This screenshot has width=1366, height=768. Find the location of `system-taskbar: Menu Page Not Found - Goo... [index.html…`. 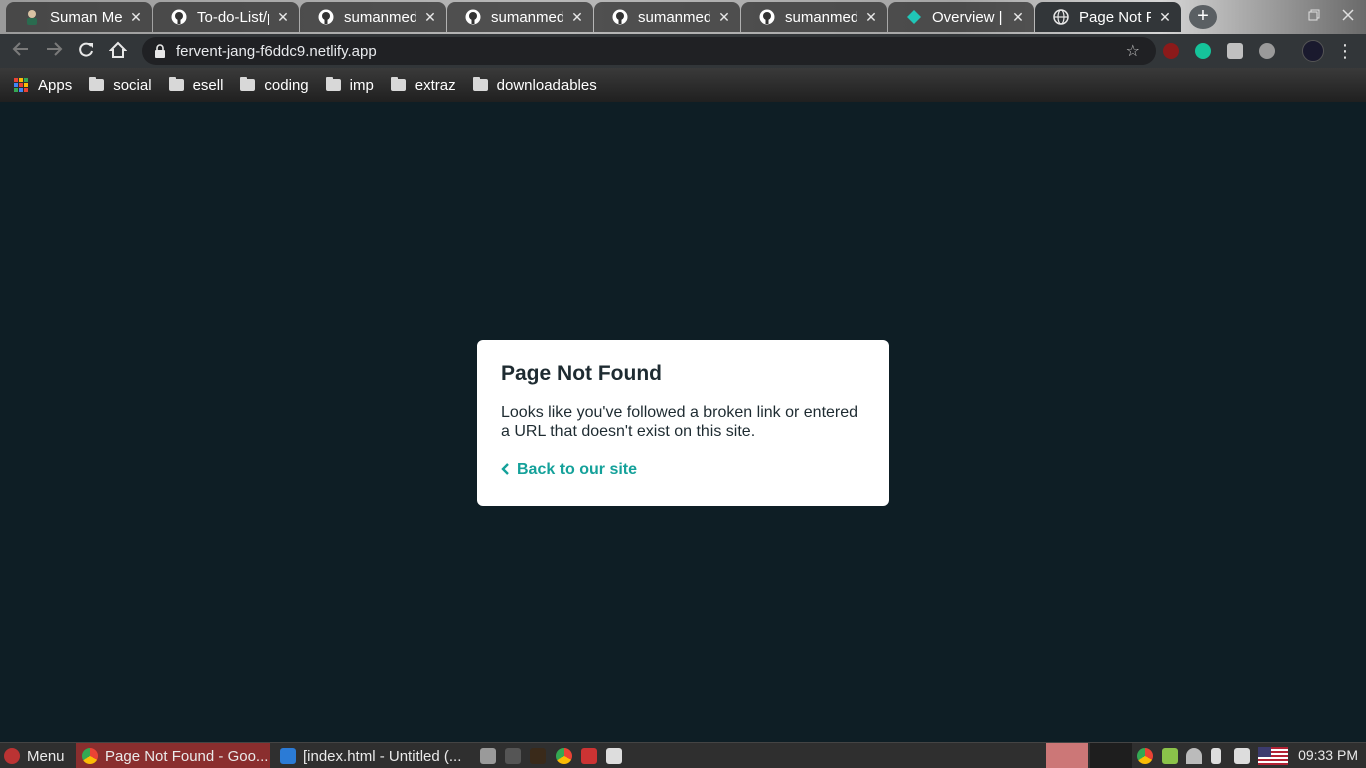

system-taskbar: Menu Page Not Found - Goo... [index.html… is located at coordinates (683, 755).